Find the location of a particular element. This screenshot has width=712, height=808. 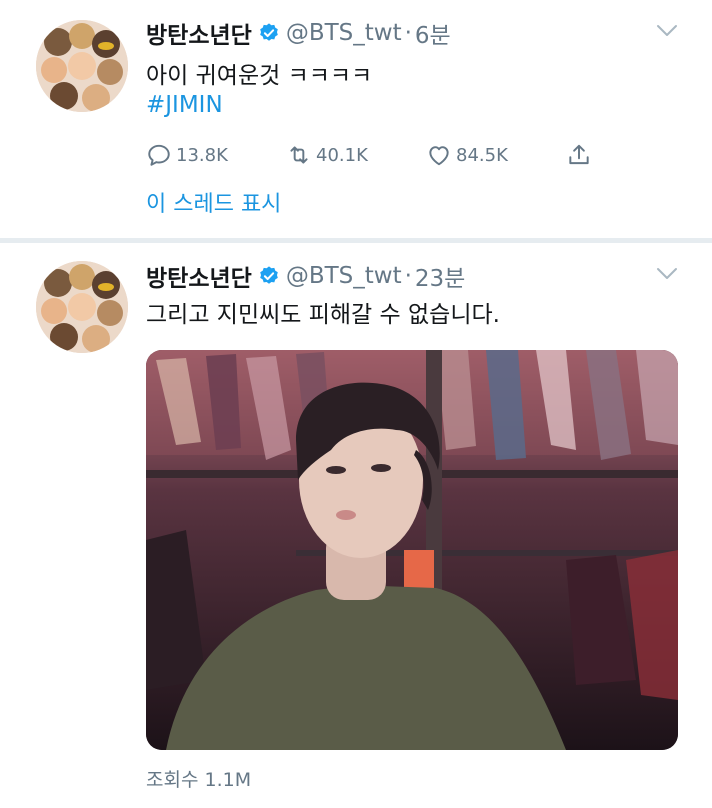

like-button: 84.5K is located at coordinates (467, 155).